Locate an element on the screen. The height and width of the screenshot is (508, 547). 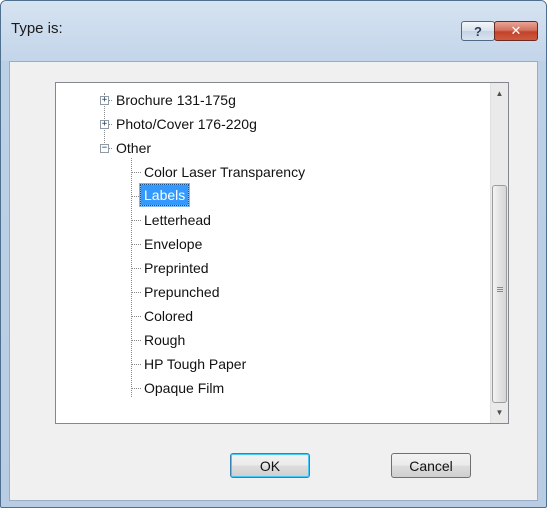
tree-item-label: Colored is located at coordinates (169, 316).